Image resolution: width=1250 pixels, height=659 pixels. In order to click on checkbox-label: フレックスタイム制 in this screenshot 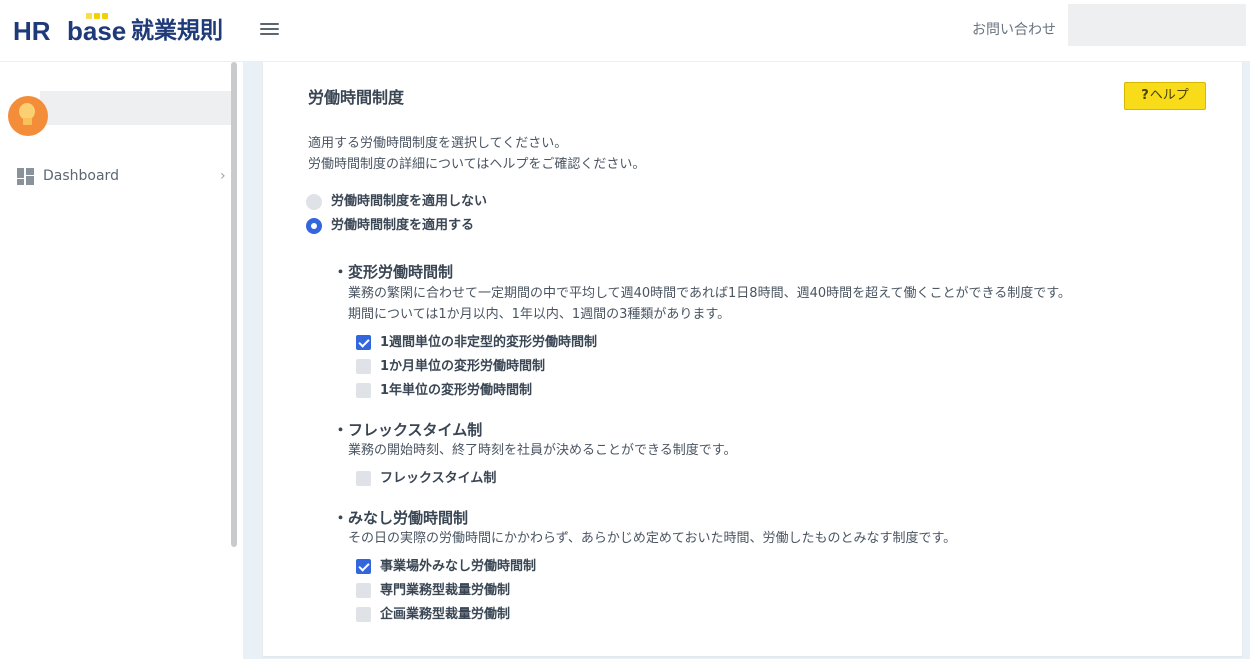, I will do `click(438, 478)`.